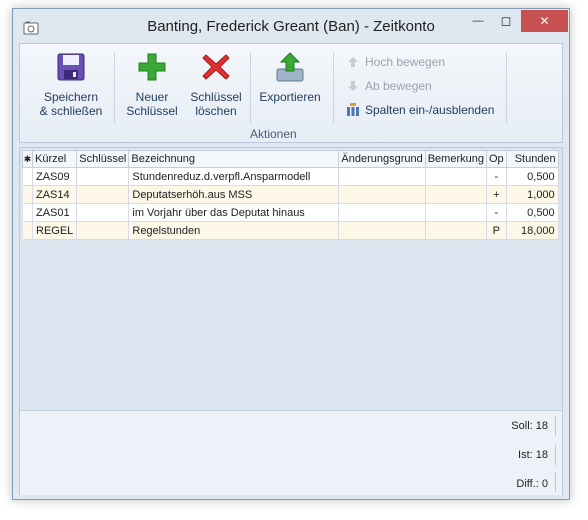 The height and width of the screenshot is (520, 588). I want to click on ist-total: Ist: 18, so click(533, 455).